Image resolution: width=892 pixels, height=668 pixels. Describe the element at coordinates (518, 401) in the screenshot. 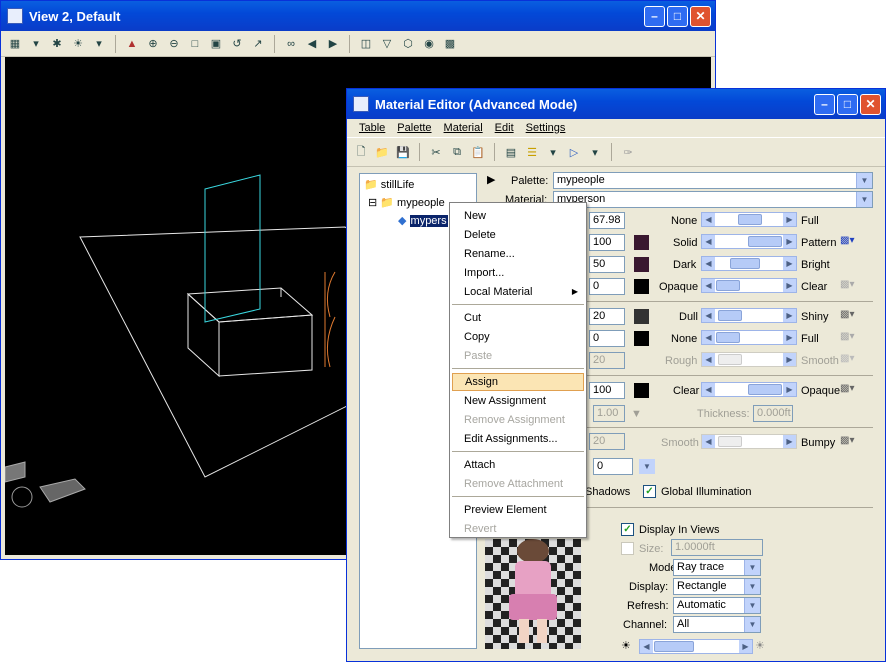

I see `menu-item-new-assignment: New Assignment` at that location.